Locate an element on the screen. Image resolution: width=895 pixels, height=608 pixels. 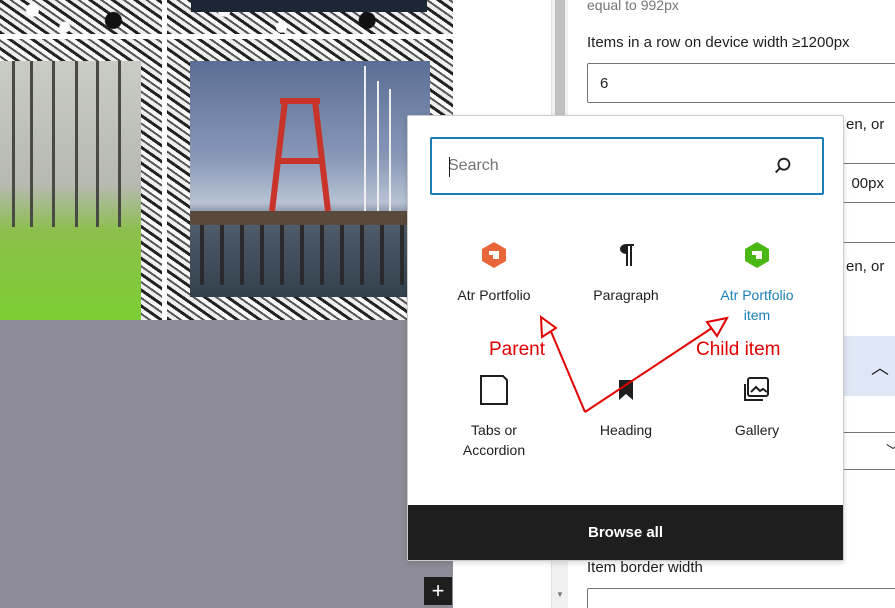
paragraph-icon is located at coordinates (626, 255).